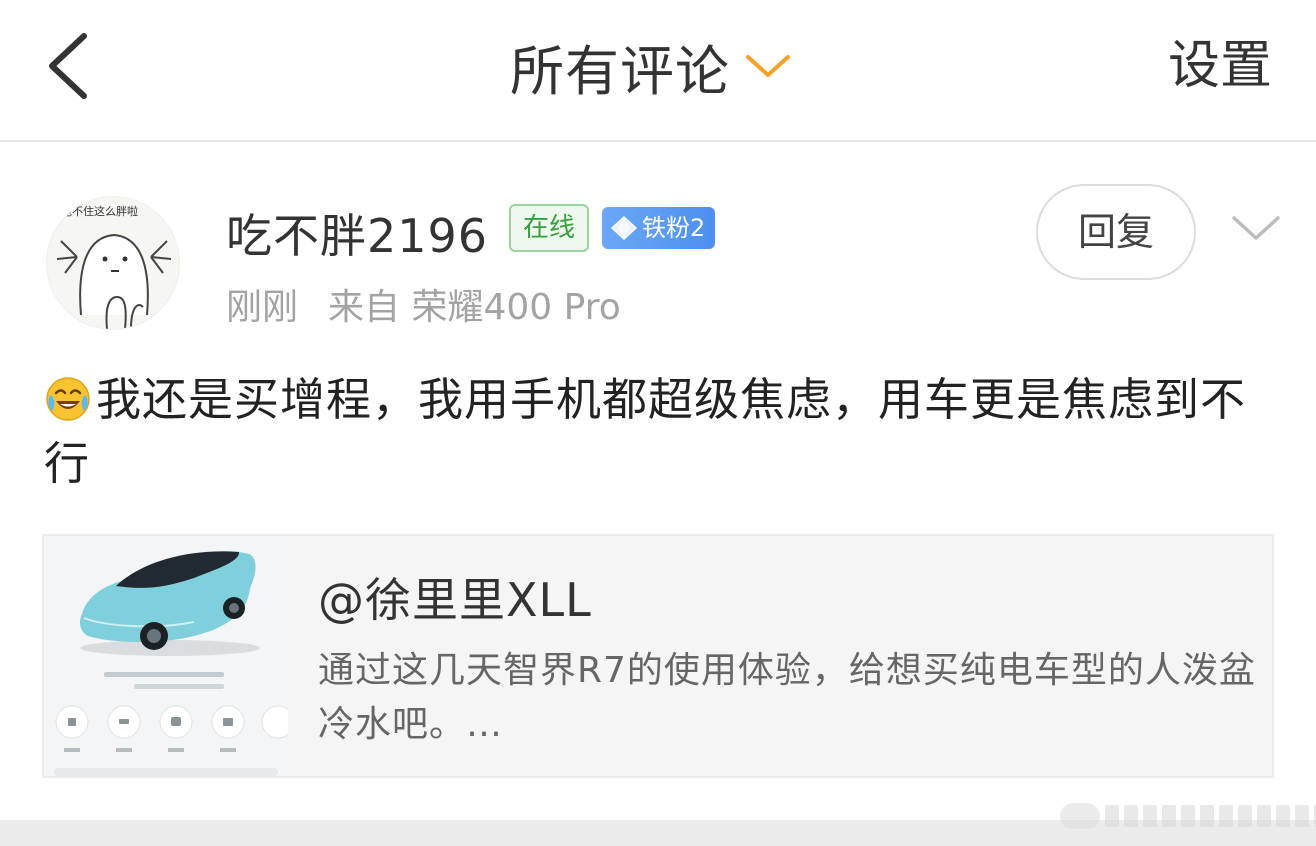 This screenshot has height=846, width=1316. What do you see at coordinates (1116, 232) in the screenshot?
I see `reply-button: 回复` at bounding box center [1116, 232].